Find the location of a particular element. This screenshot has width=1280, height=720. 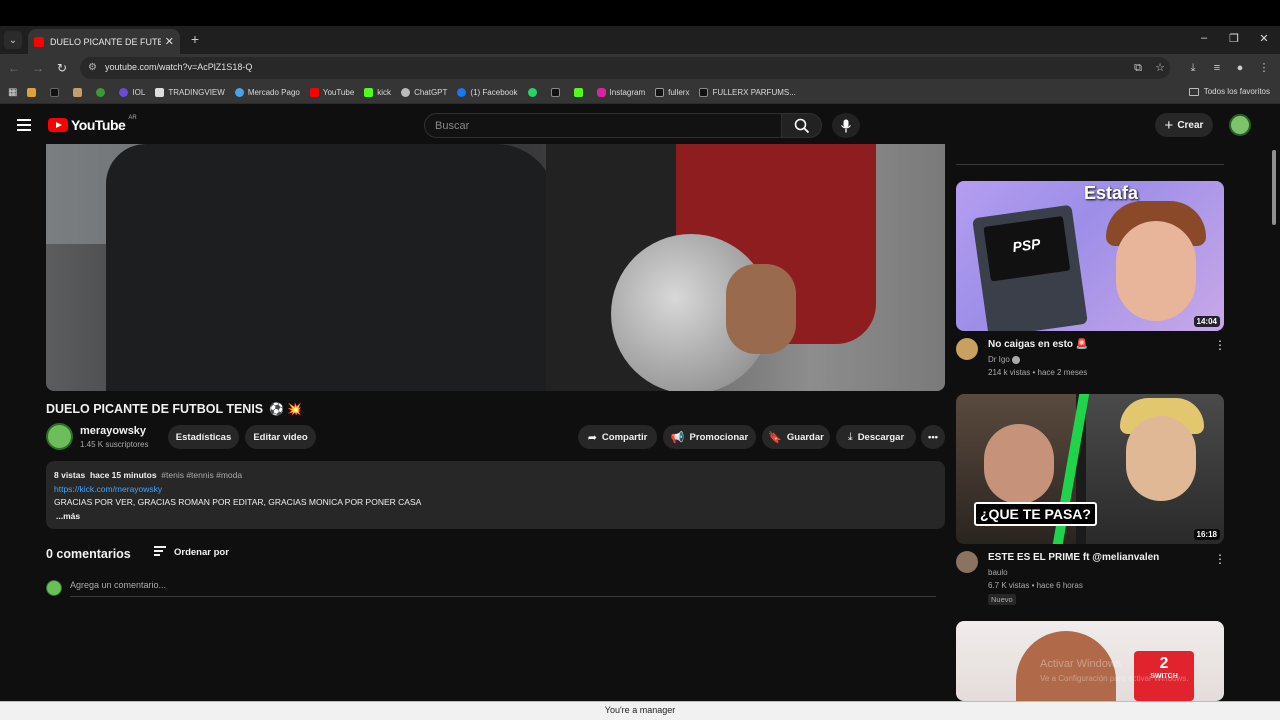

youtube-logo: YouTube AR is located at coordinates (92, 124).